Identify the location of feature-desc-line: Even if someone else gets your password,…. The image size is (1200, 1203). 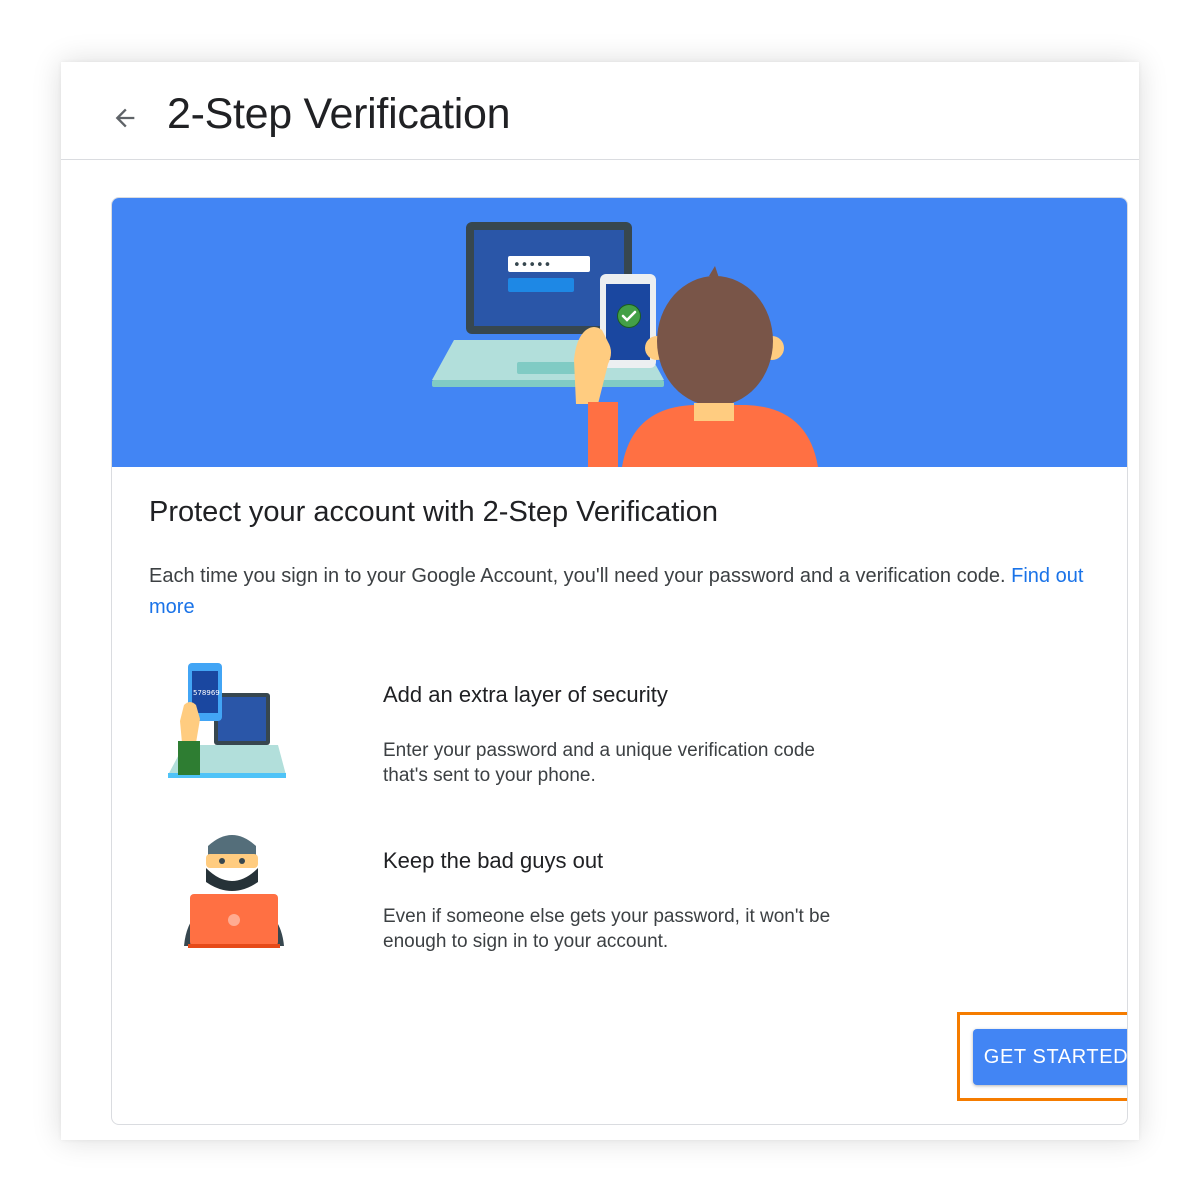
(607, 916).